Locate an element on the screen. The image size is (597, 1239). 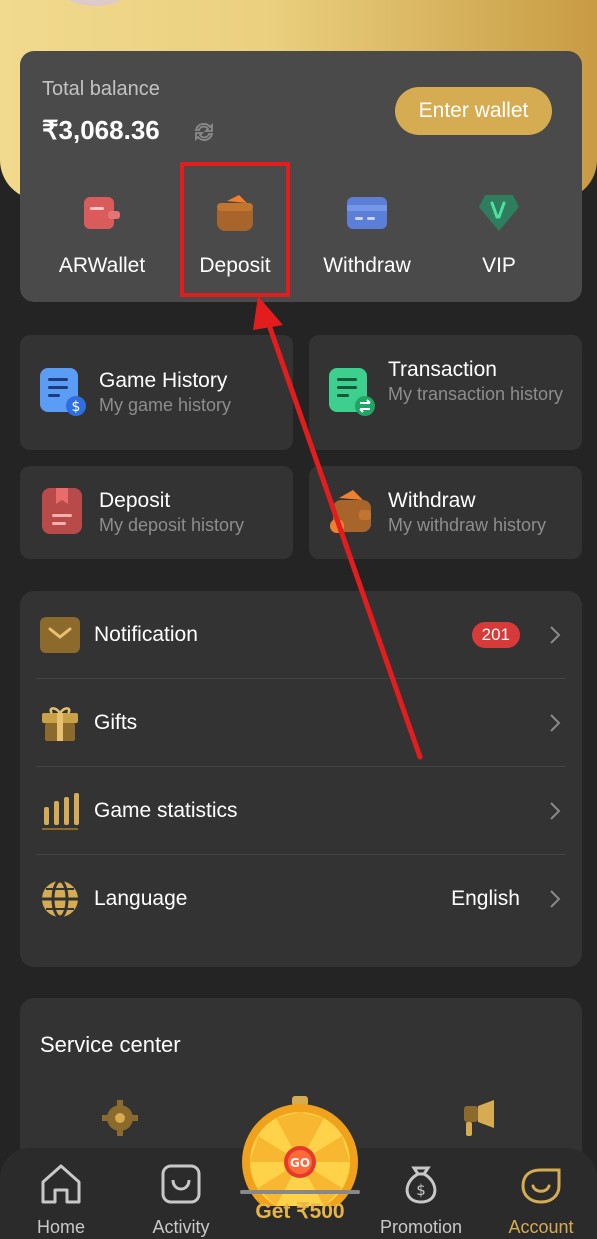
gifts-label: Gifts is located at coordinates (116, 722).